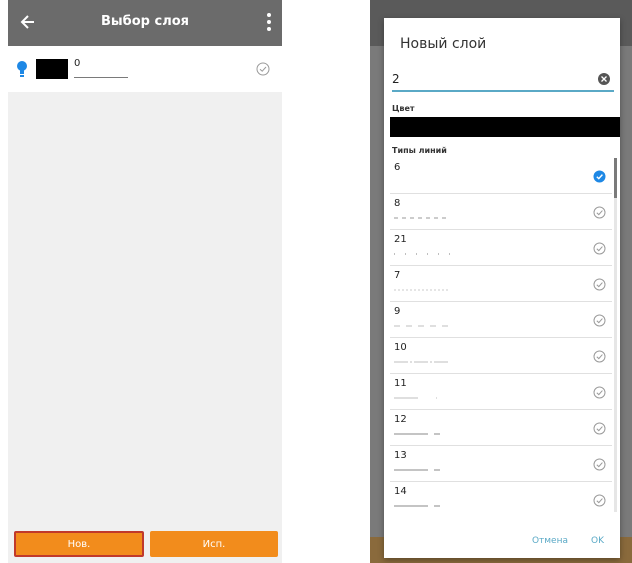 Image resolution: width=632 pixels, height=563 pixels. I want to click on layer-row: 0, so click(145, 69).